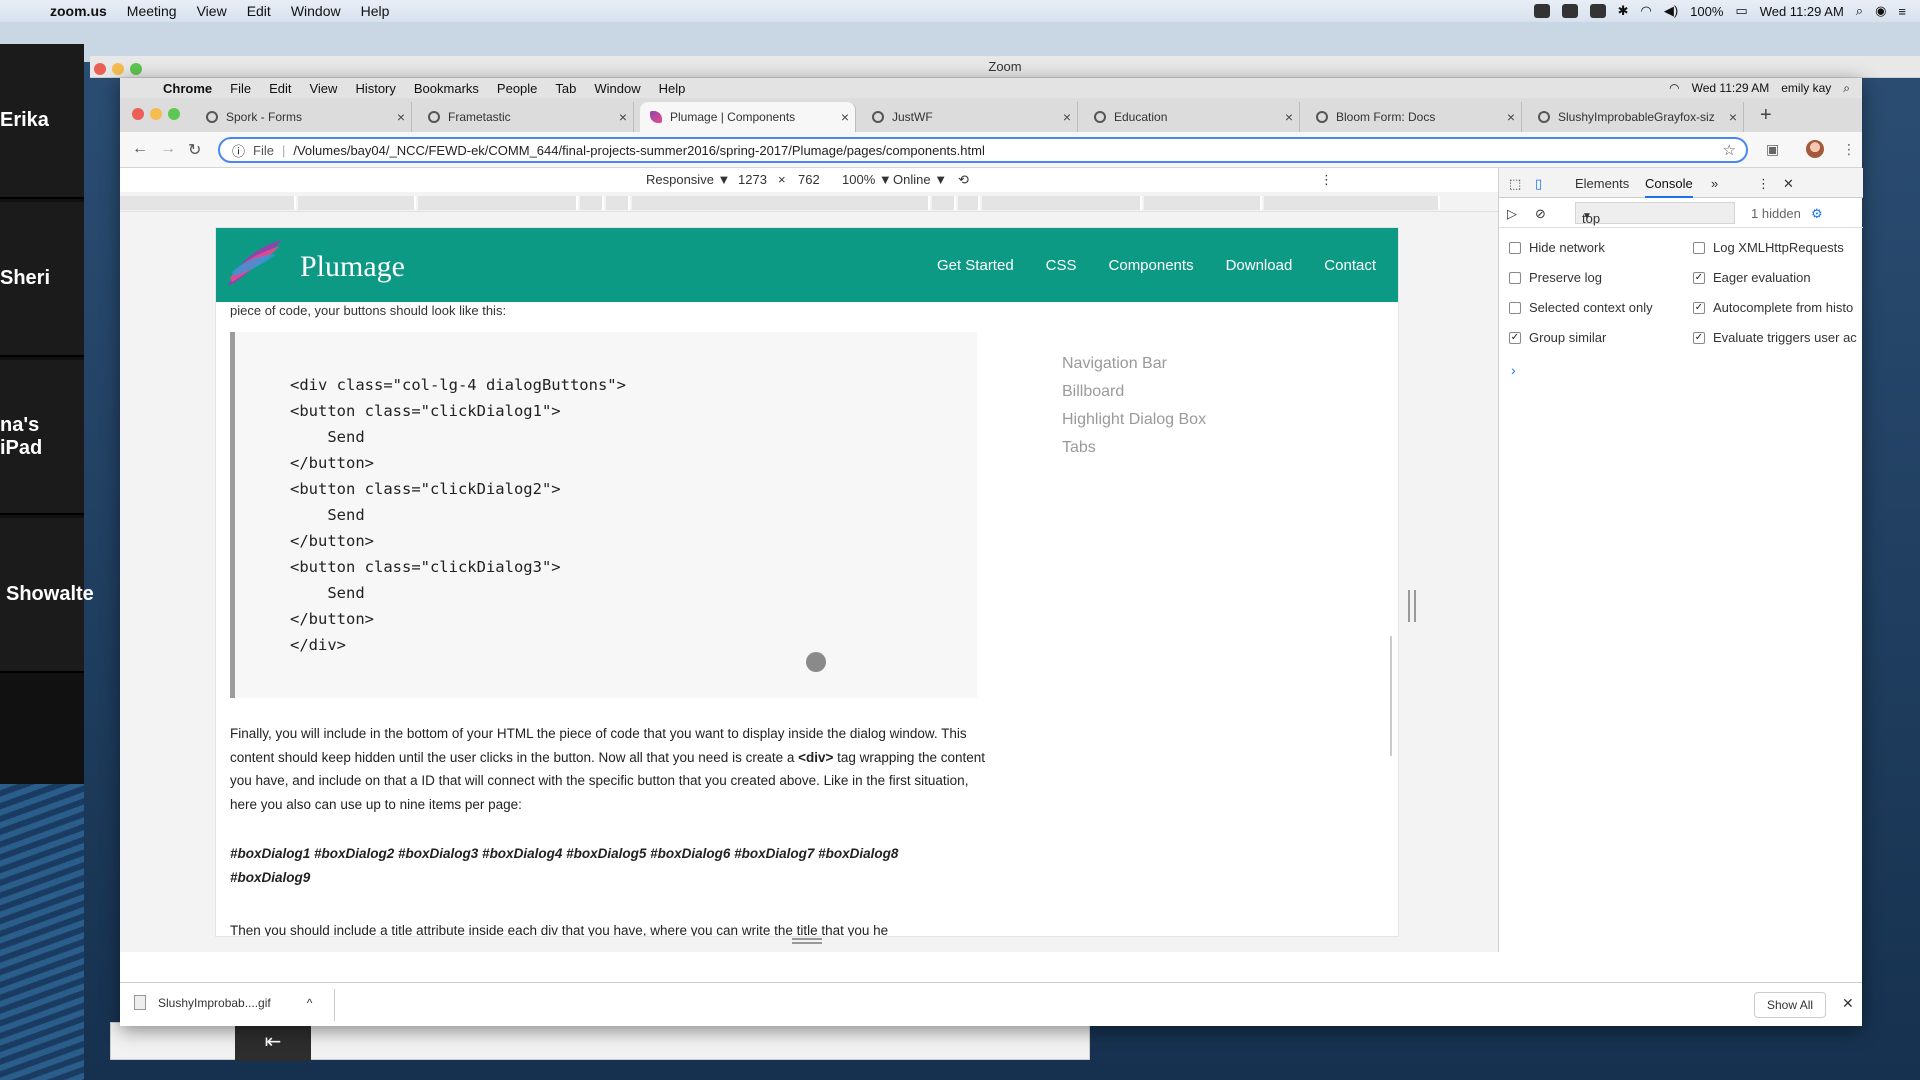 The height and width of the screenshot is (1080, 1920). What do you see at coordinates (1729, 150) in the screenshot?
I see `bookmark-star-icon: ☆` at bounding box center [1729, 150].